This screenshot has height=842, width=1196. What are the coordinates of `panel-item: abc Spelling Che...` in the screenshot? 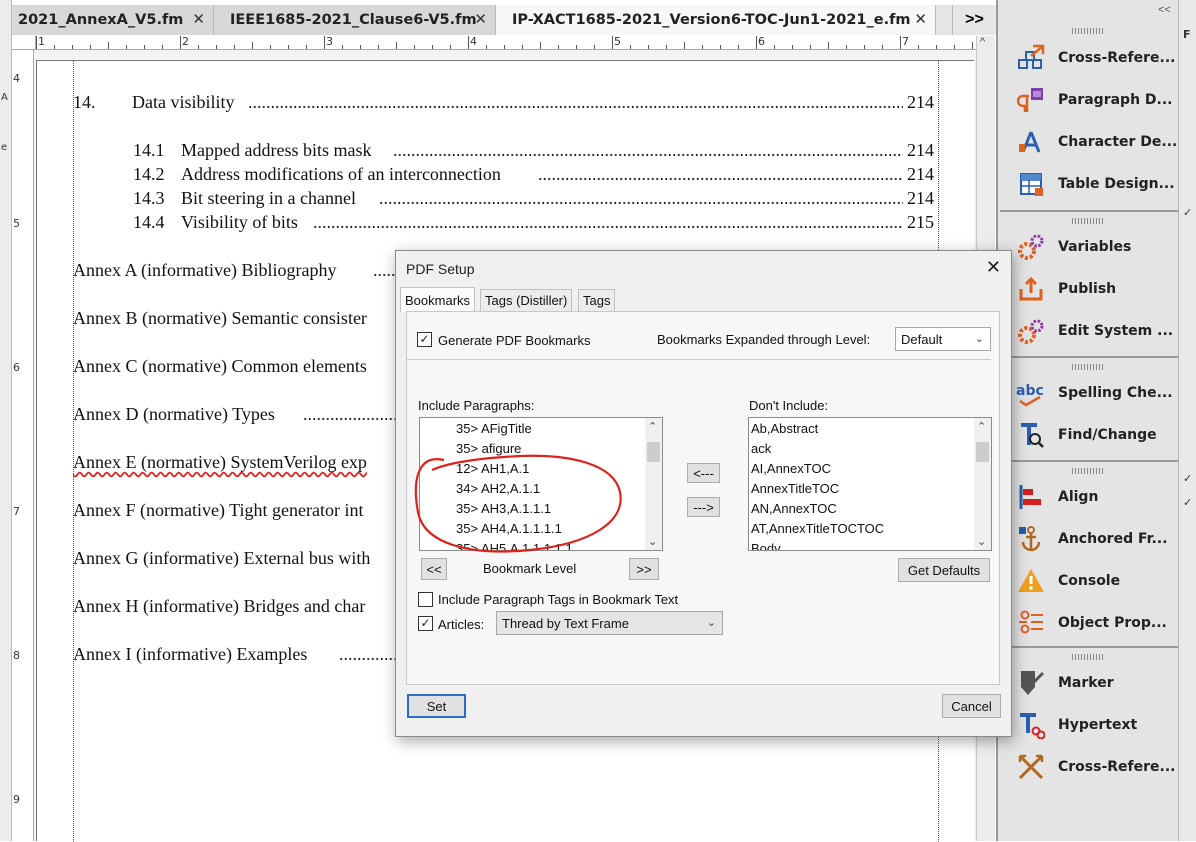 It's located at (1089, 393).